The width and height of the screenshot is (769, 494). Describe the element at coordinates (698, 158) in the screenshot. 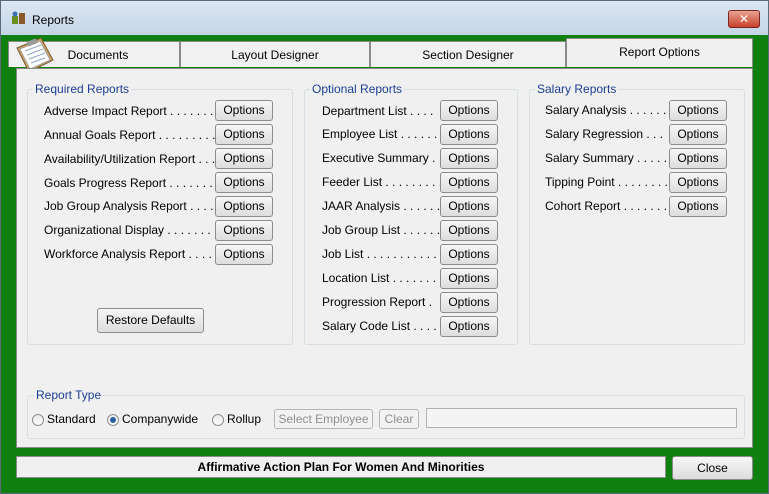

I see `salary-summary-options-button: Options` at that location.